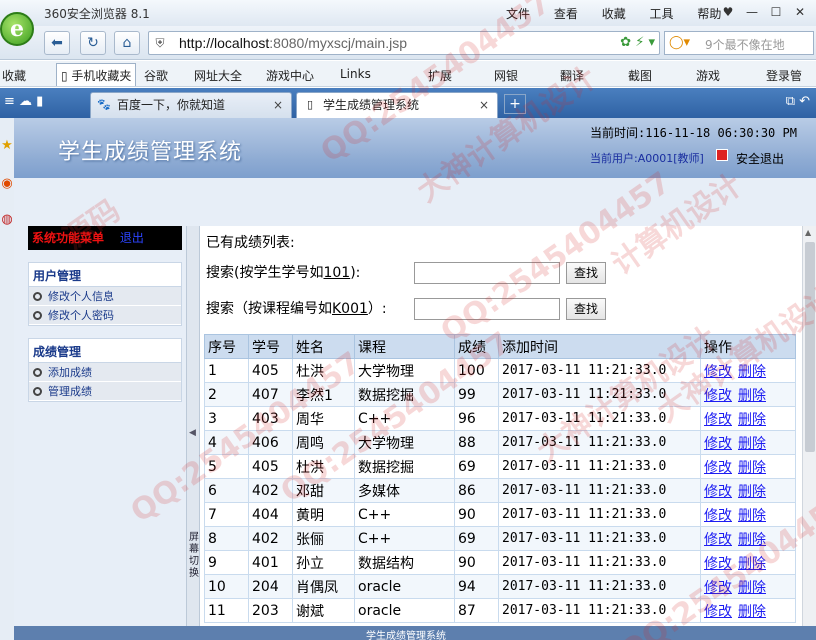  What do you see at coordinates (57, 43) in the screenshot?
I see `back-icon: ⬅` at bounding box center [57, 43].